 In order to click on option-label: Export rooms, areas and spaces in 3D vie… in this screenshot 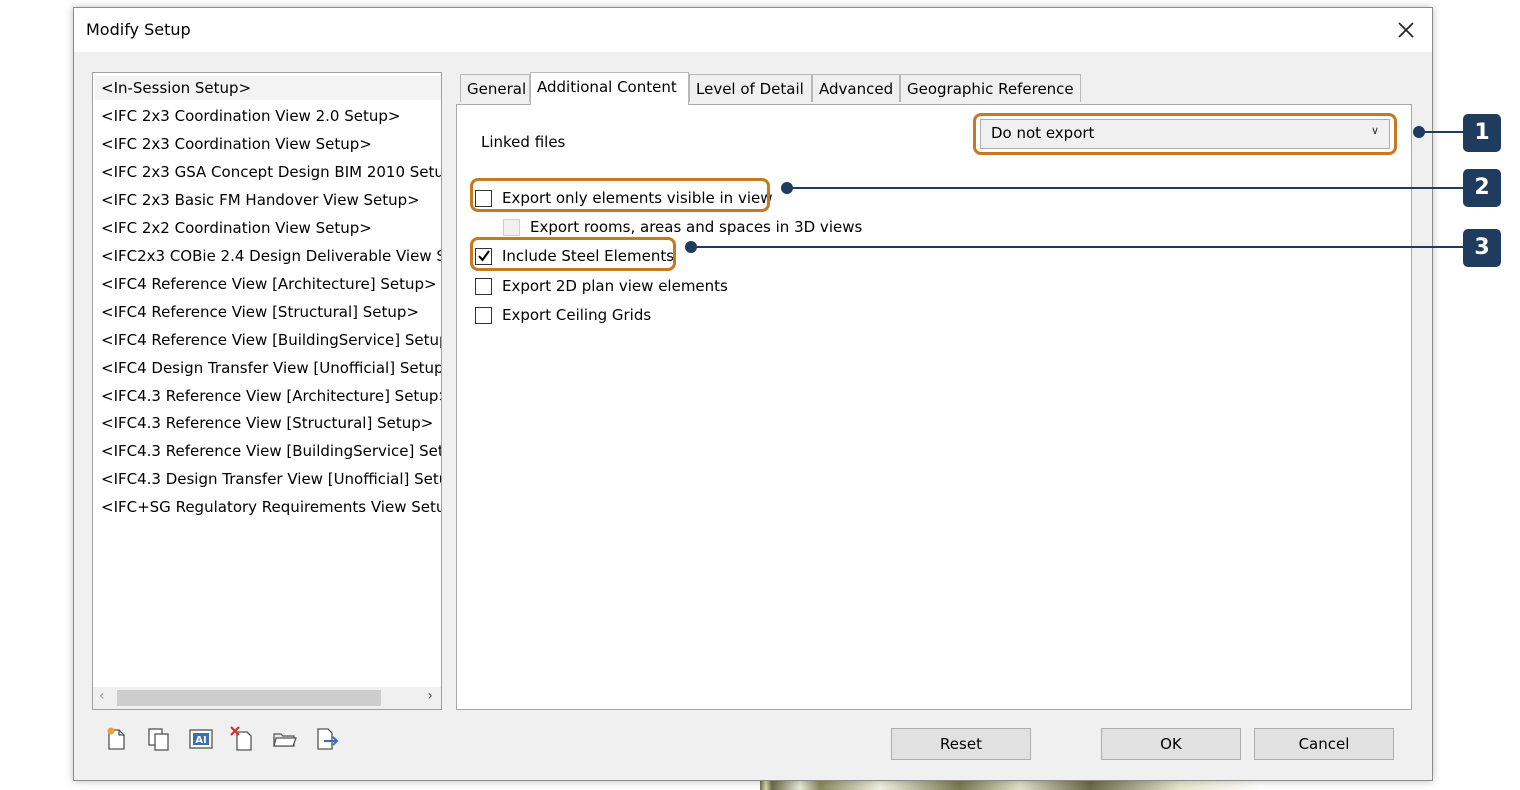, I will do `click(696, 227)`.